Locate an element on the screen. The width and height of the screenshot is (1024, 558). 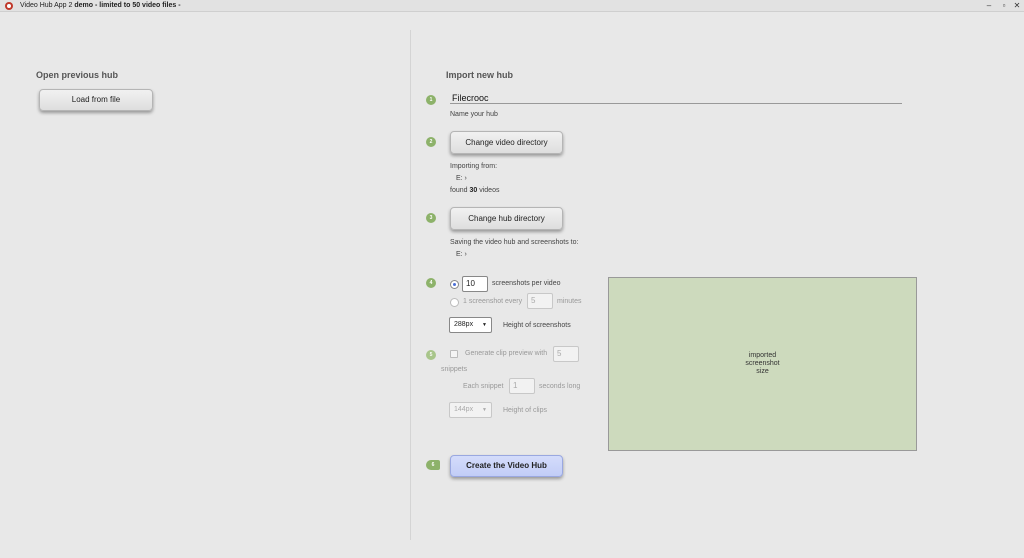
found-videos-text: found 30 videos is located at coordinates (474, 190).